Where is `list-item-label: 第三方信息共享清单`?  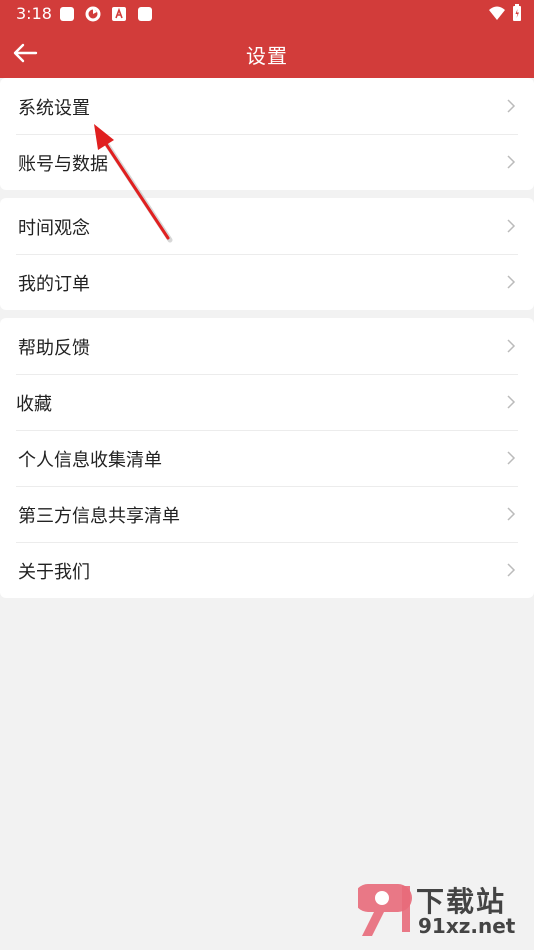
list-item-label: 第三方信息共享清单 is located at coordinates (99, 516).